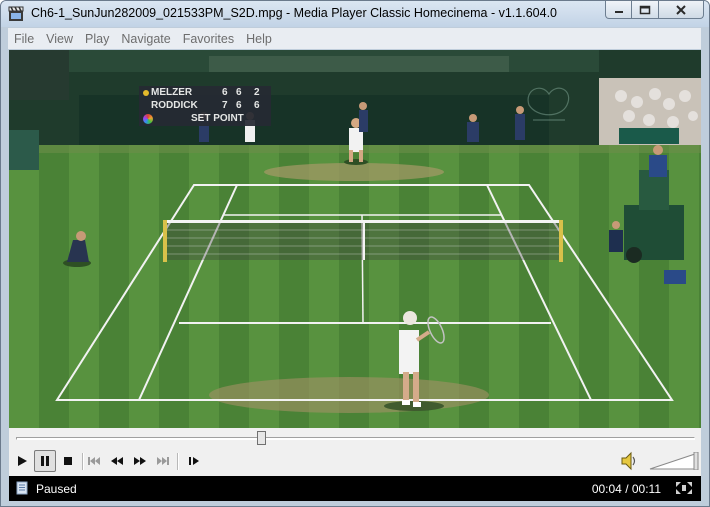  I want to click on scoreboard-status: SET POINT, so click(217, 118).